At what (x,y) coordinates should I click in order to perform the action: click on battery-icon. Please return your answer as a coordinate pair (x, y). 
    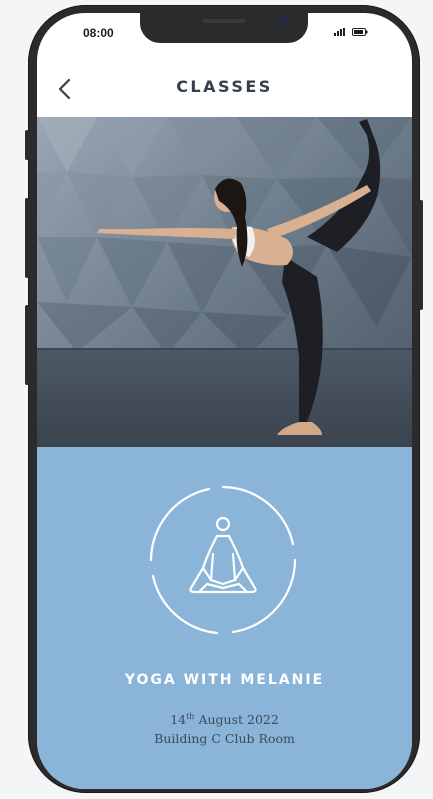
    Looking at the image, I should click on (360, 32).